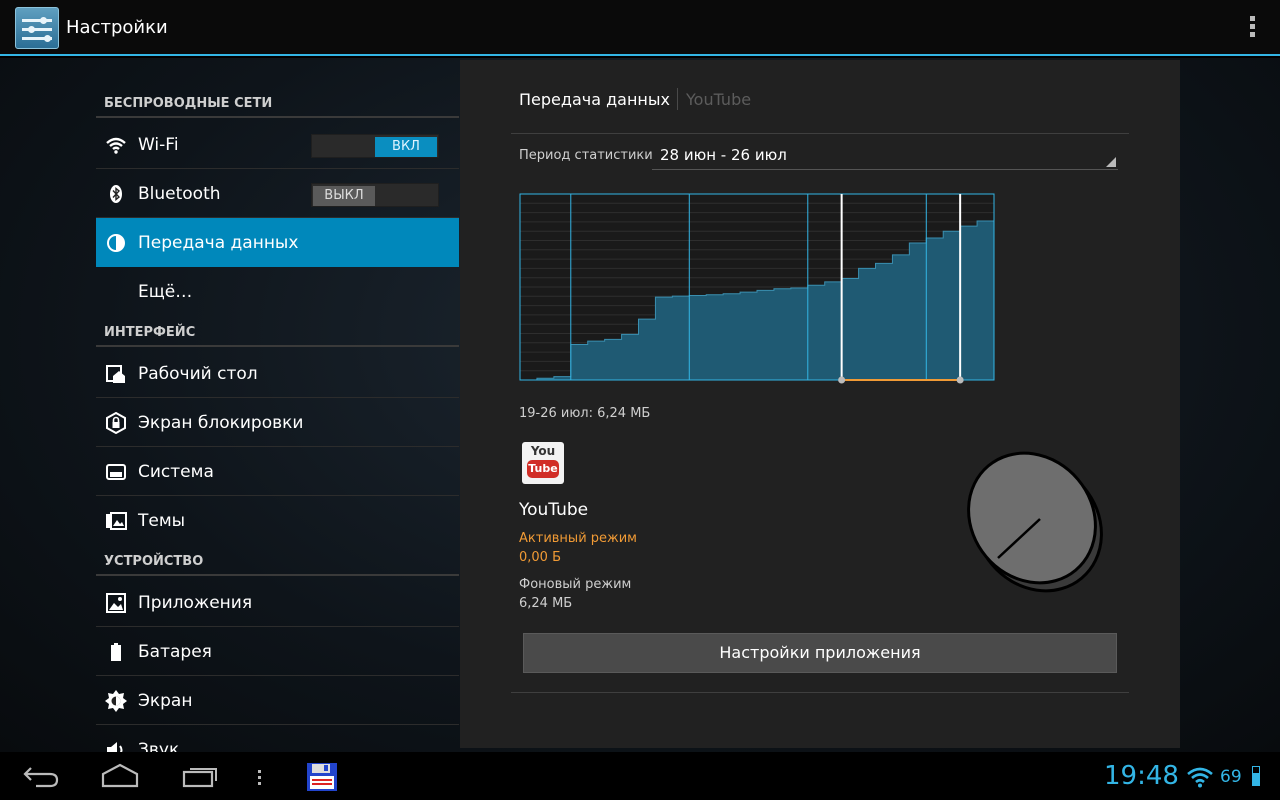 The image size is (1280, 800). What do you see at coordinates (175, 652) in the screenshot?
I see `sidebar-item-label: Батарея` at bounding box center [175, 652].